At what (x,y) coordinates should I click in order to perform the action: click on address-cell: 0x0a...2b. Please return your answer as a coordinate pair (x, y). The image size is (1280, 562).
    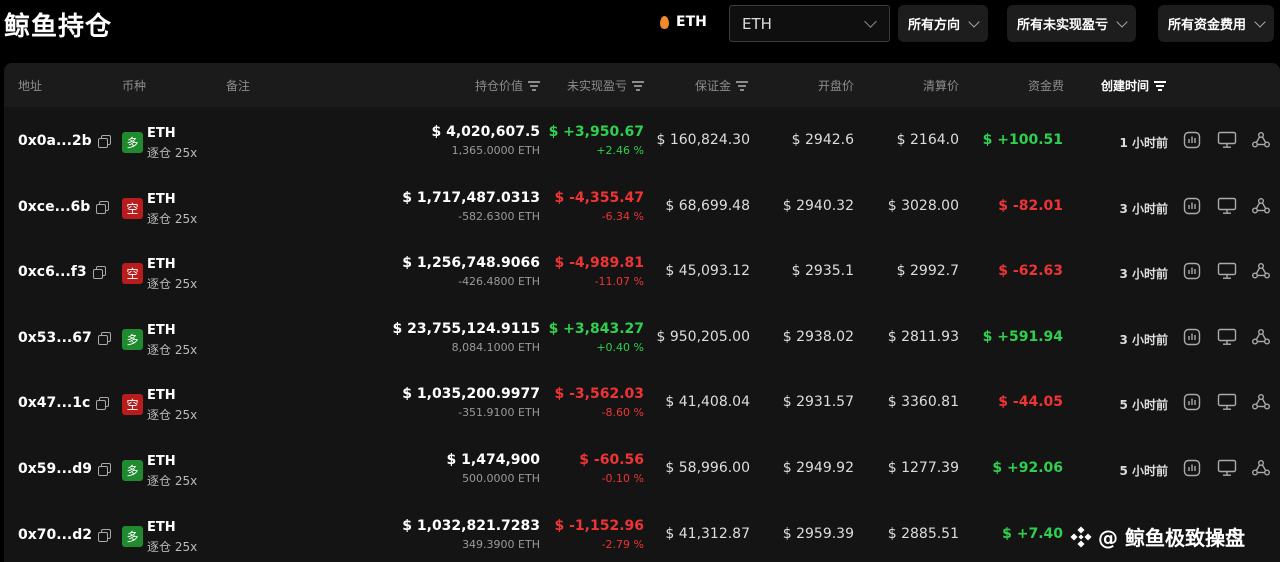
    Looking at the image, I should click on (64, 141).